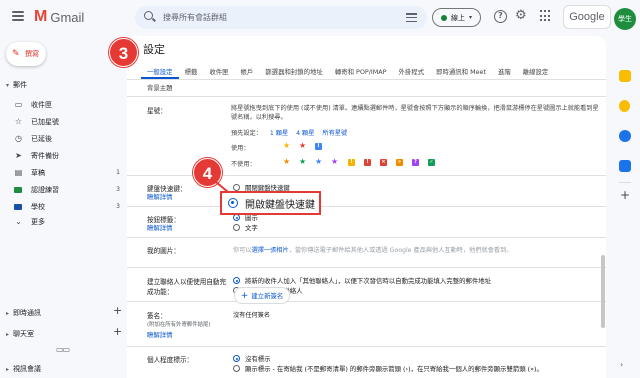 Image resolution: width=640 pixels, height=378 pixels. I want to click on preset-1-star-link: 1 顆星, so click(279, 133).